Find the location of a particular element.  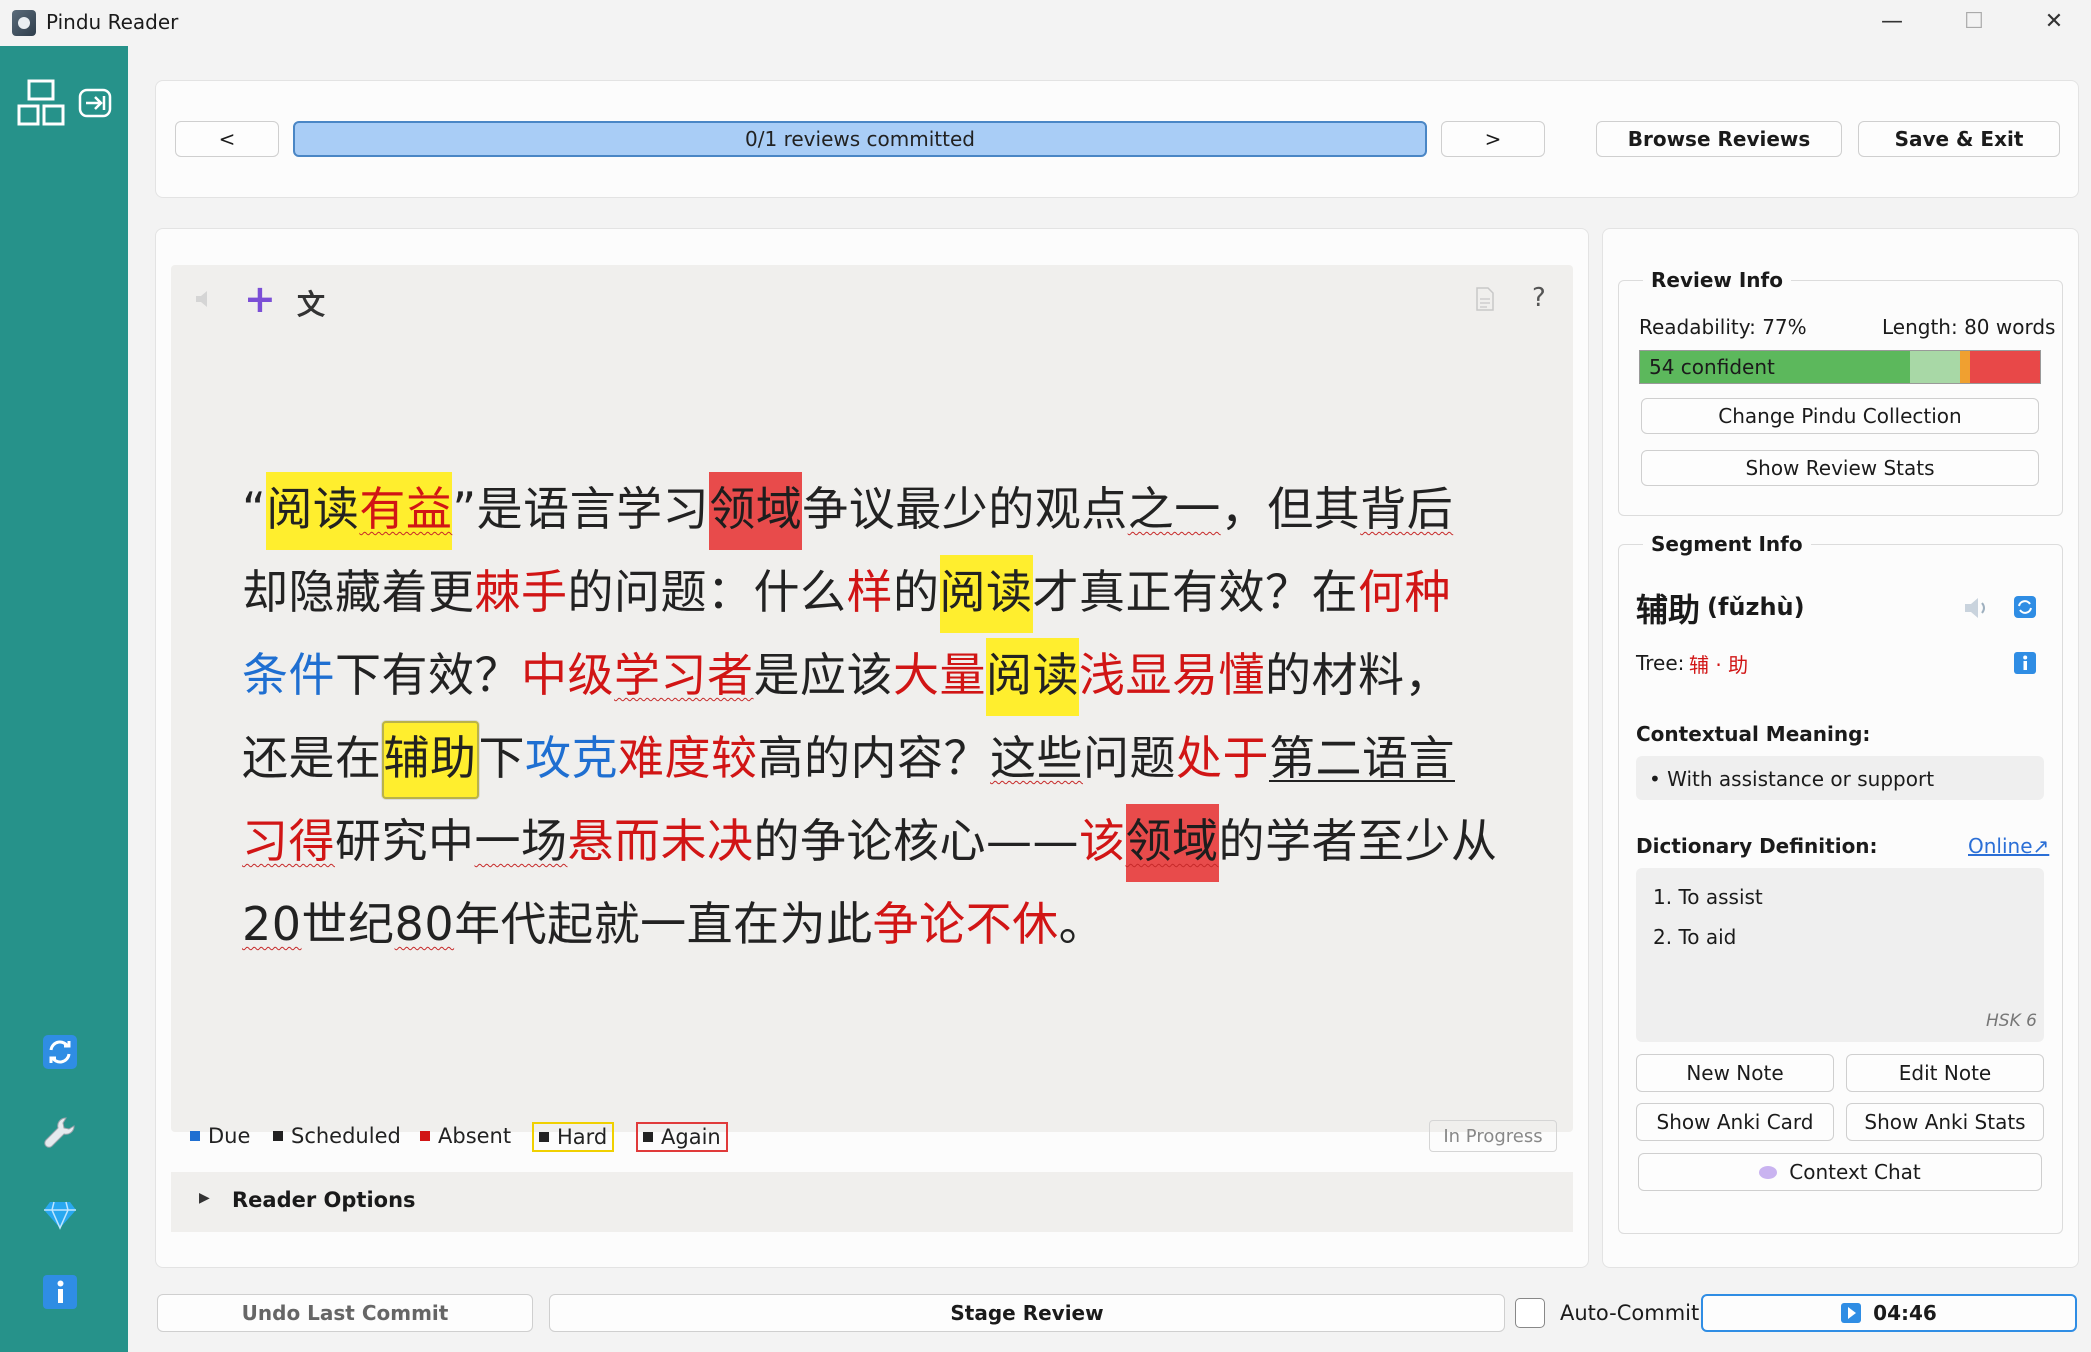

legend-due-label: Due is located at coordinates (229, 1136).